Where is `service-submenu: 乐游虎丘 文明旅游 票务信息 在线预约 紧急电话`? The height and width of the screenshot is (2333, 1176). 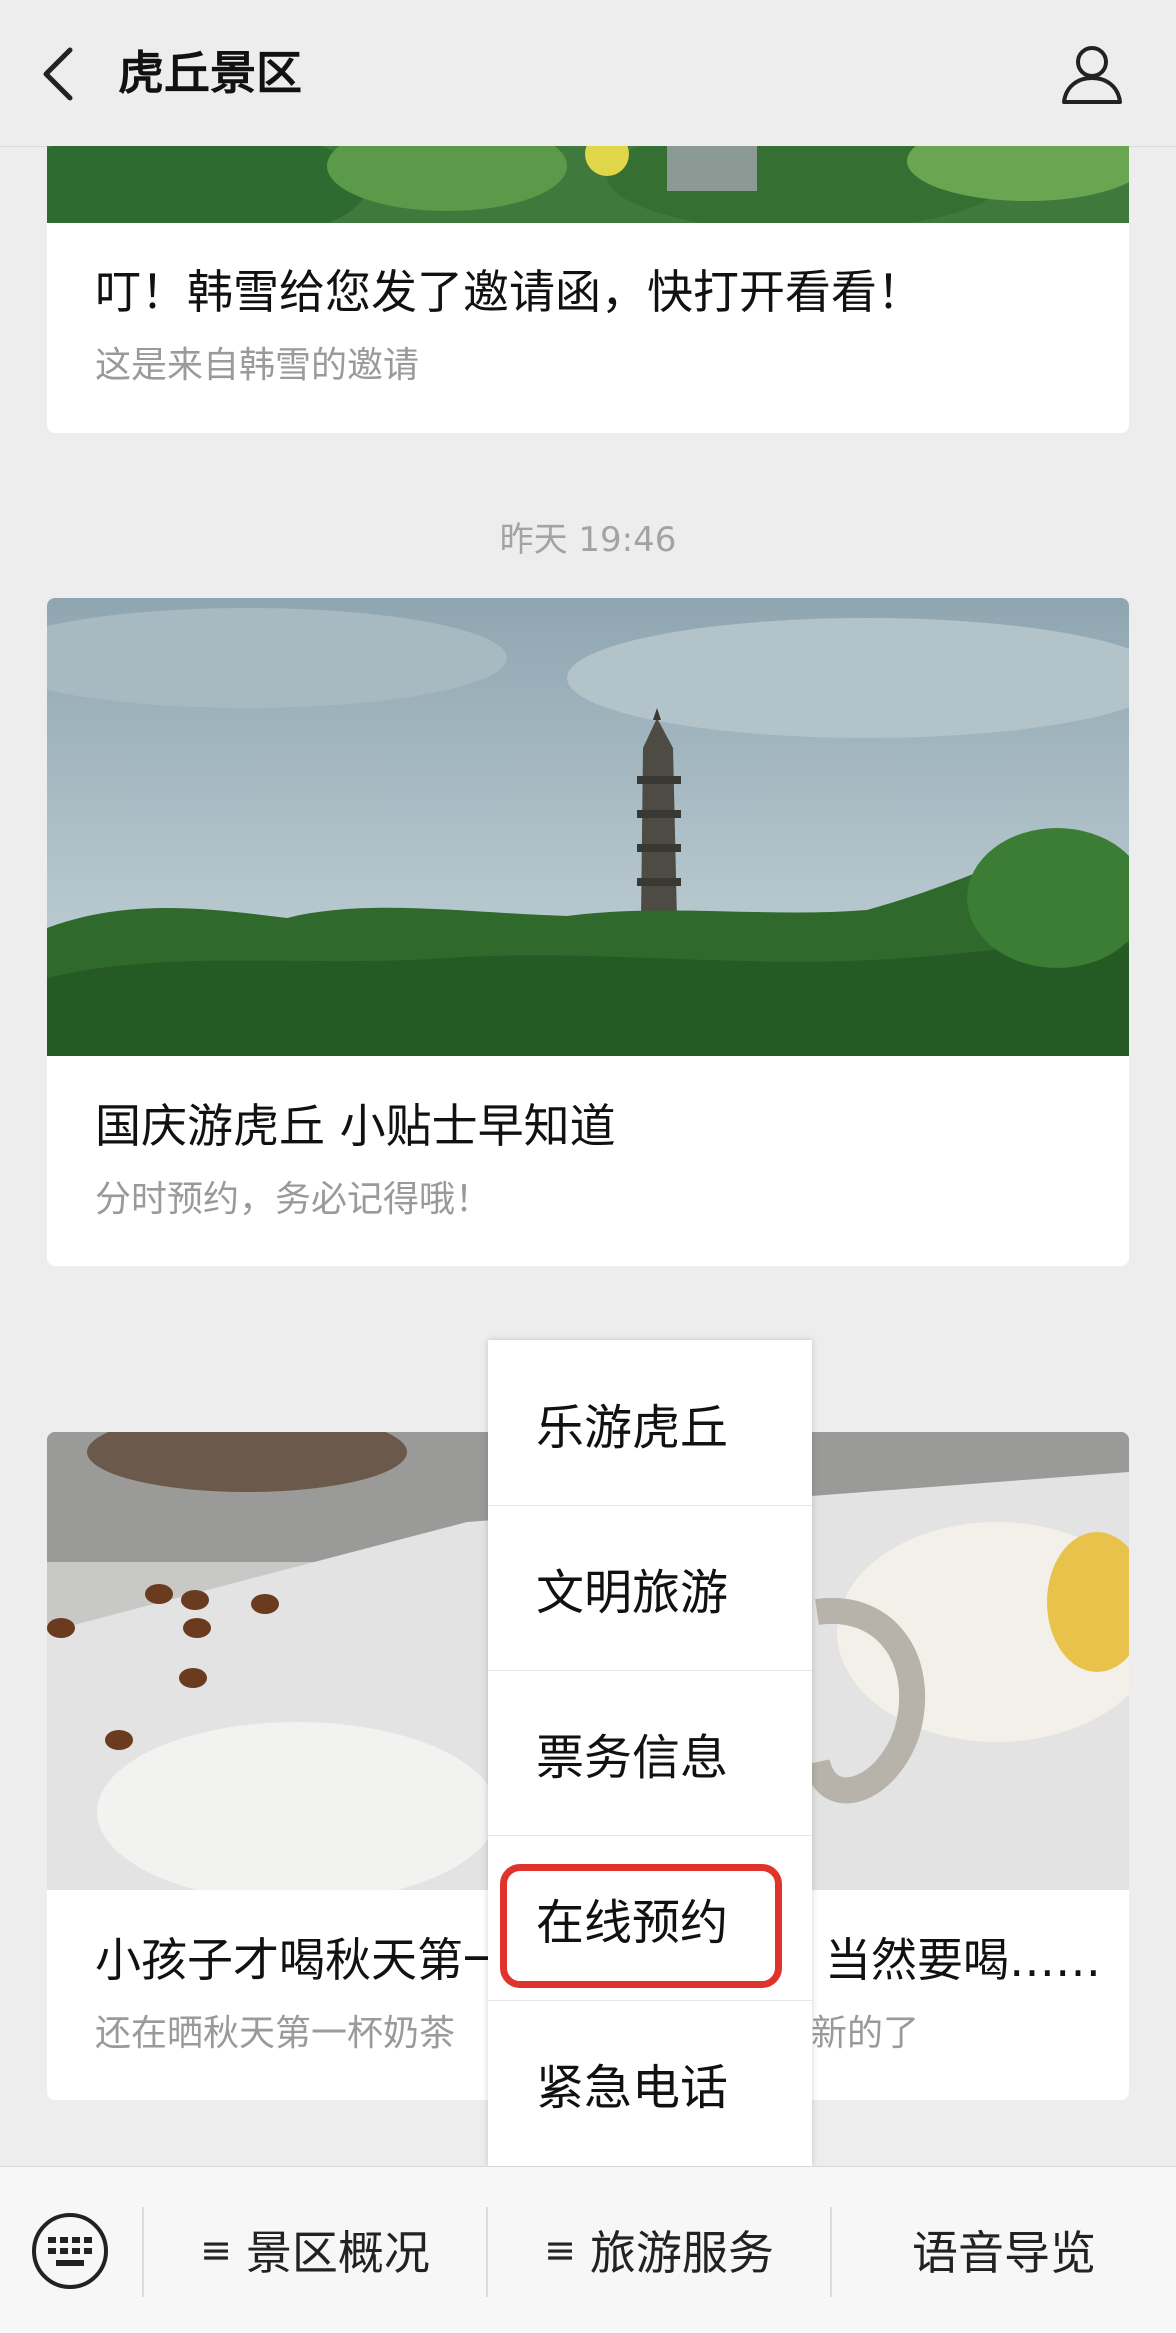
service-submenu: 乐游虎丘 文明旅游 票务信息 在线预约 紧急电话 is located at coordinates (650, 1753).